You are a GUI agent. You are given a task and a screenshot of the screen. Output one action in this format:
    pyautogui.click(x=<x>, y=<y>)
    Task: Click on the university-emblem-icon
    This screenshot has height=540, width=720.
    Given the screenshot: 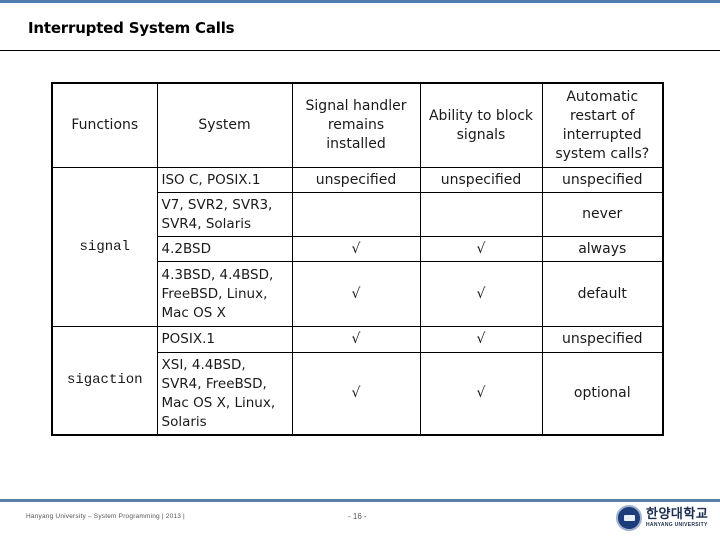 What is the action you would take?
    pyautogui.click(x=629, y=518)
    